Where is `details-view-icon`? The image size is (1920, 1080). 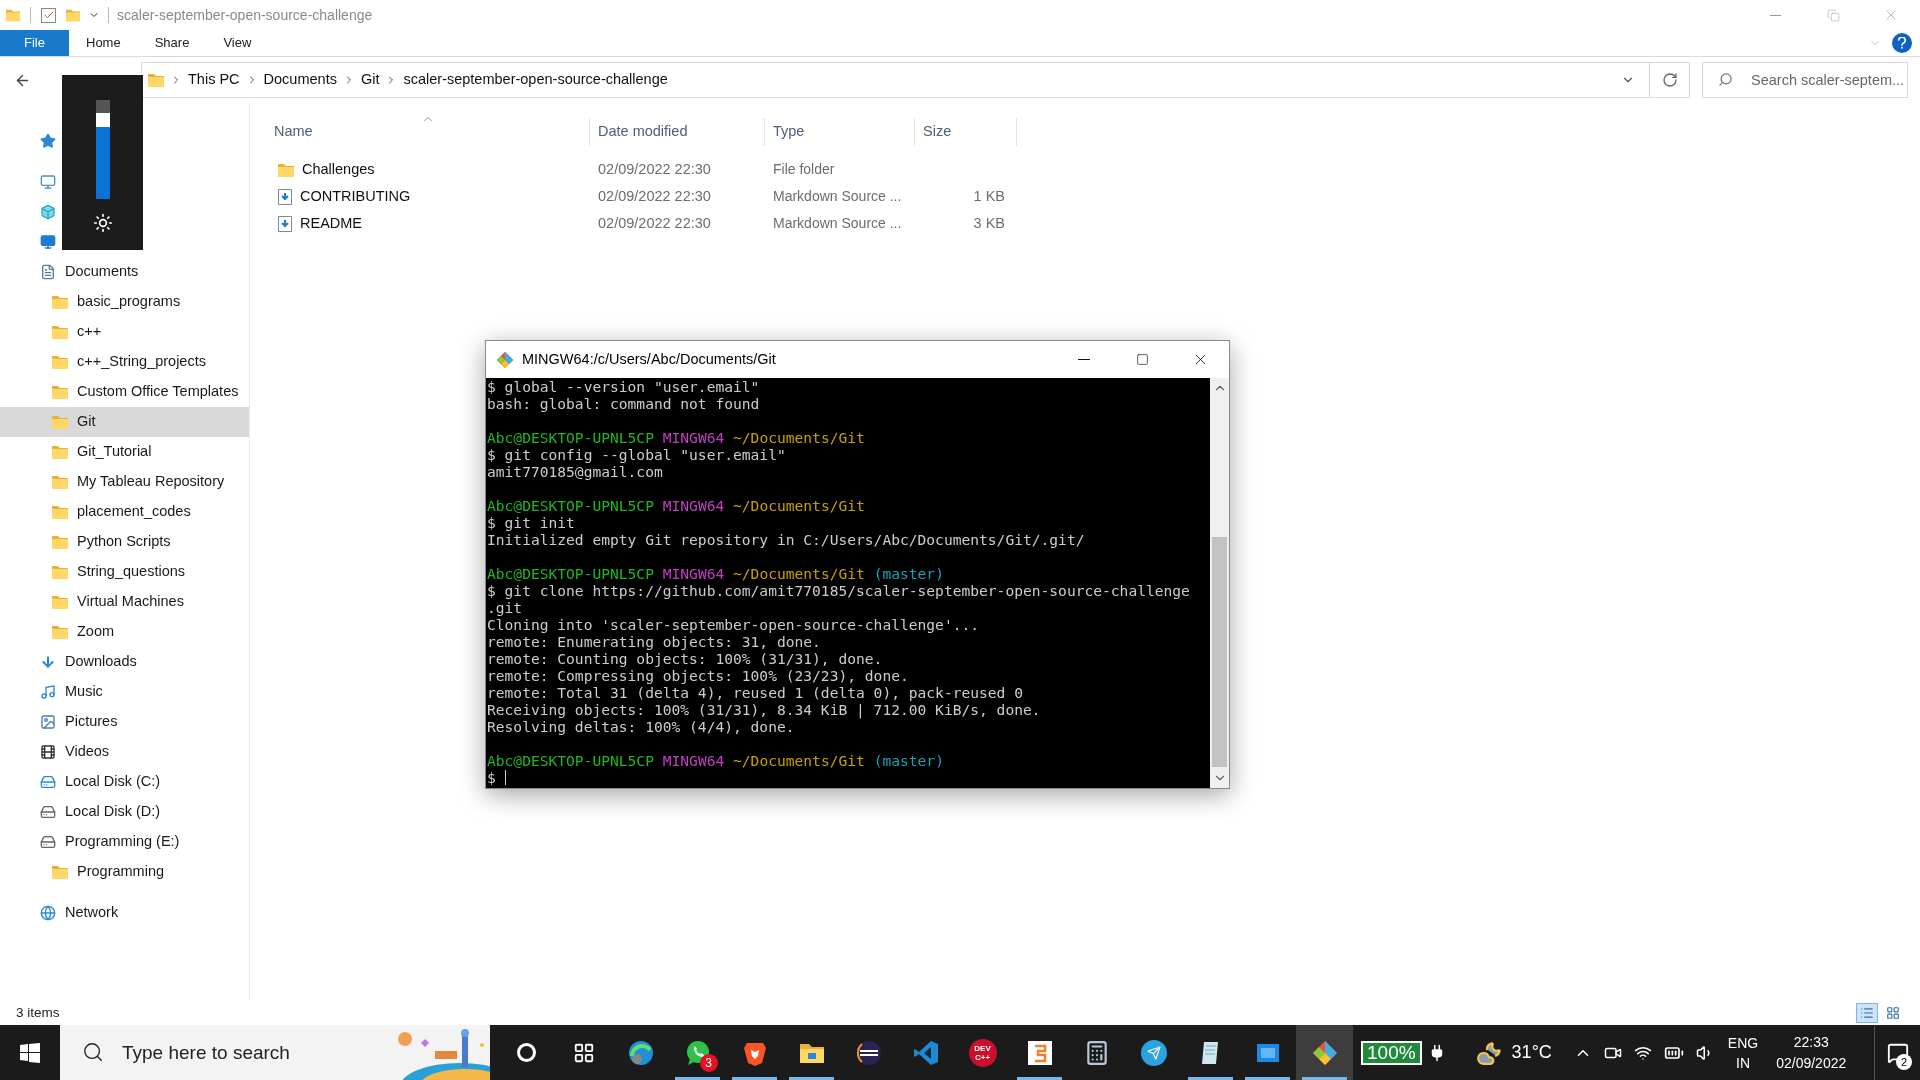
details-view-icon is located at coordinates (1867, 1013).